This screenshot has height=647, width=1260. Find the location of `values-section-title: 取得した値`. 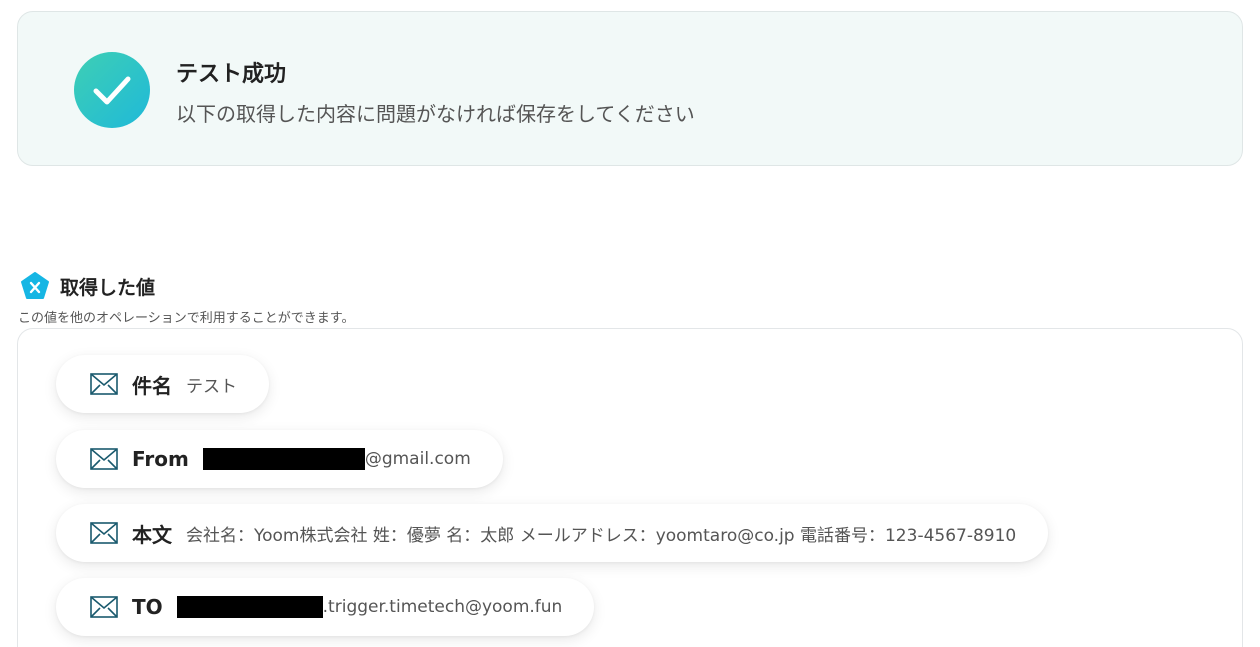

values-section-title: 取得した値 is located at coordinates (108, 287).